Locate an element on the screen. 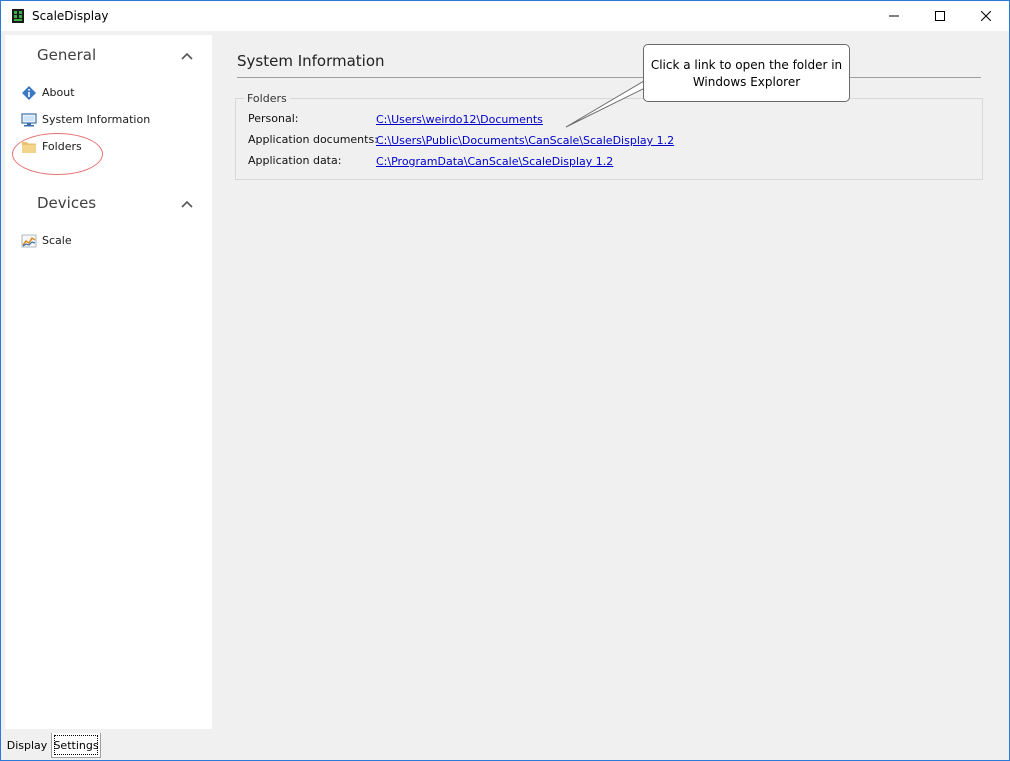 Image resolution: width=1010 pixels, height=761 pixels. close-button is located at coordinates (986, 16).